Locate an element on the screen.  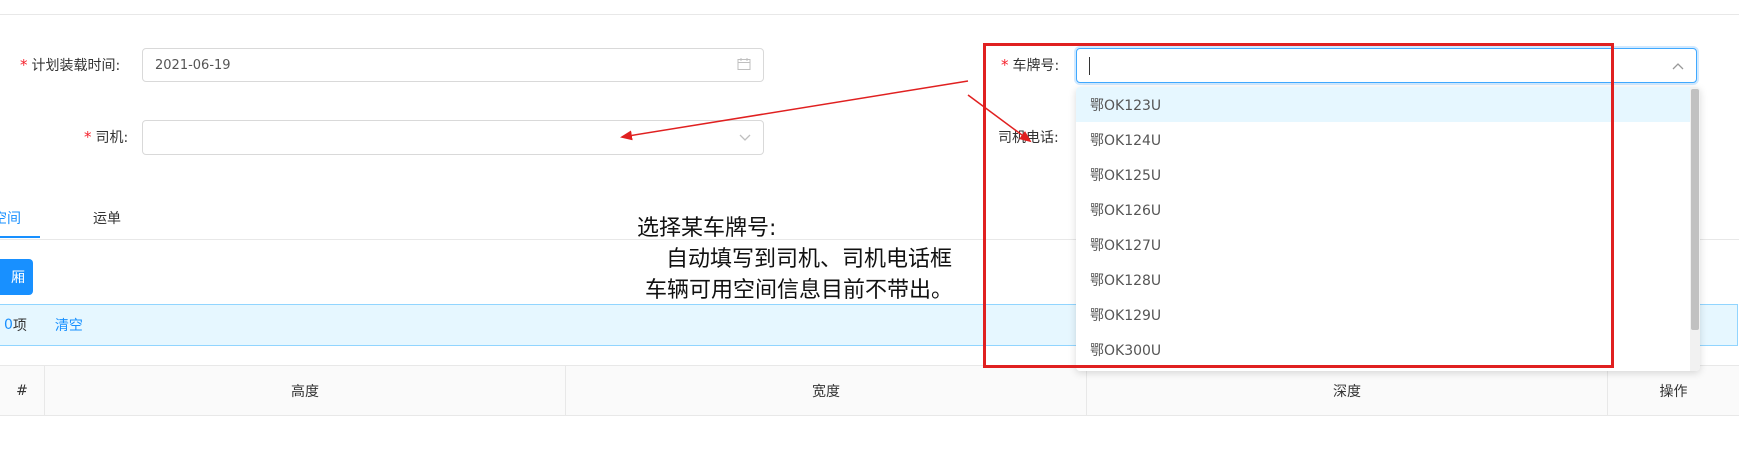
annotation-line-1: 选择某车牌号: is located at coordinates (707, 228).